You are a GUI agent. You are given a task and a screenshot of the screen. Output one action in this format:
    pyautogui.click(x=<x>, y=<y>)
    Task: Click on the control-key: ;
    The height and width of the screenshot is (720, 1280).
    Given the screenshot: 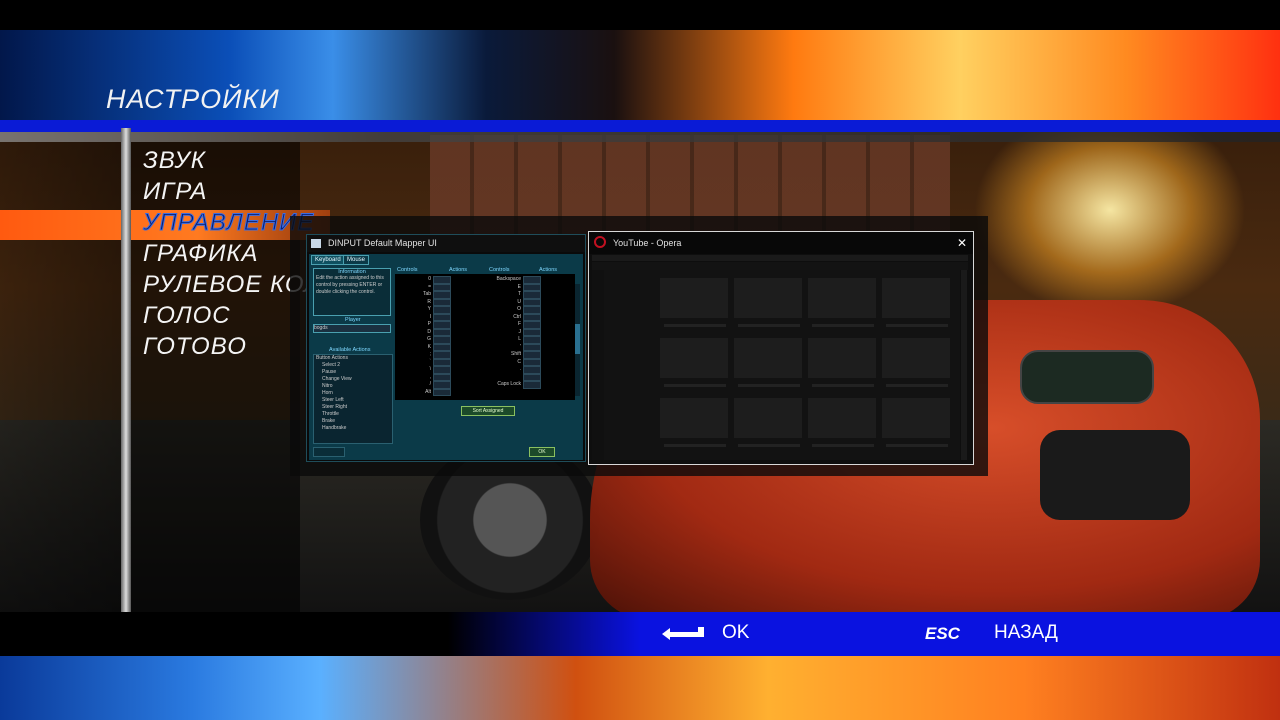 What is the action you would take?
    pyautogui.click(x=414, y=355)
    